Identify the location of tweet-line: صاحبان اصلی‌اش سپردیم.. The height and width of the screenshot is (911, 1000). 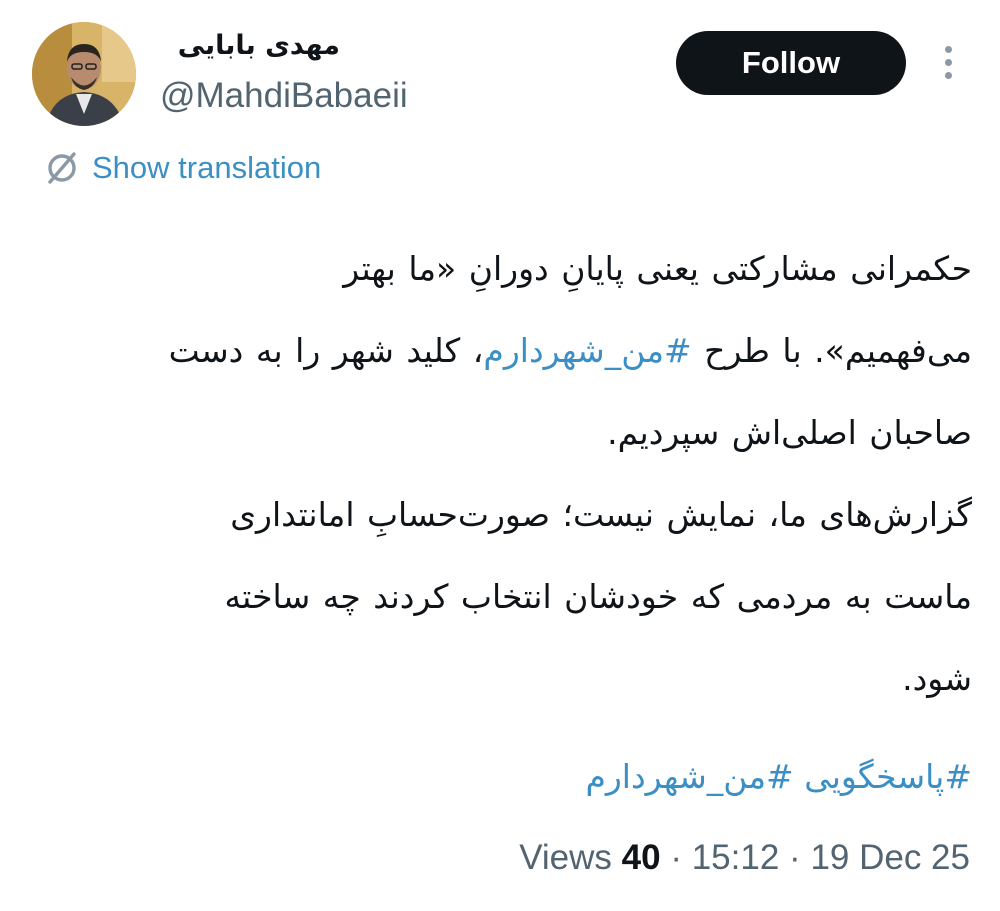
(789, 432).